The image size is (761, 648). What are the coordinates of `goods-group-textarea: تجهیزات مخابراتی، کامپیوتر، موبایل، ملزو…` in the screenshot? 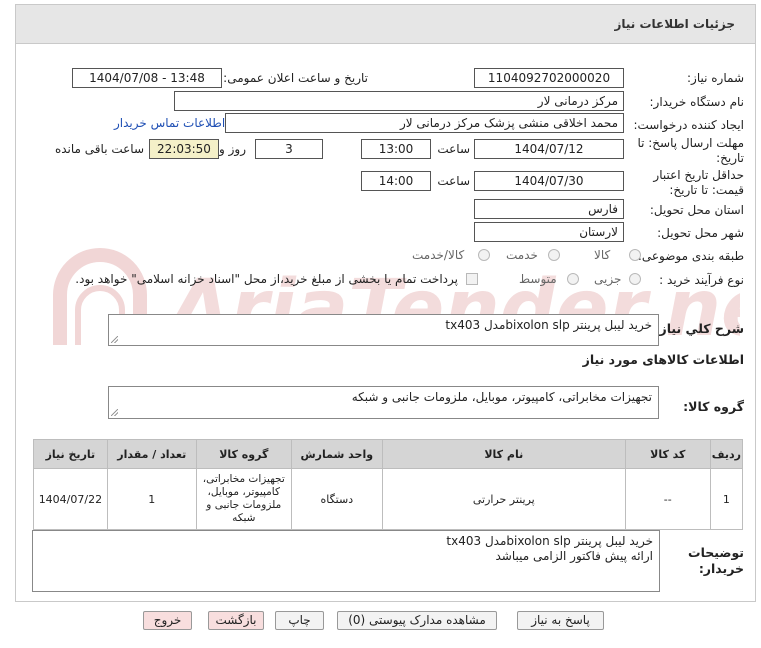 It's located at (383, 402).